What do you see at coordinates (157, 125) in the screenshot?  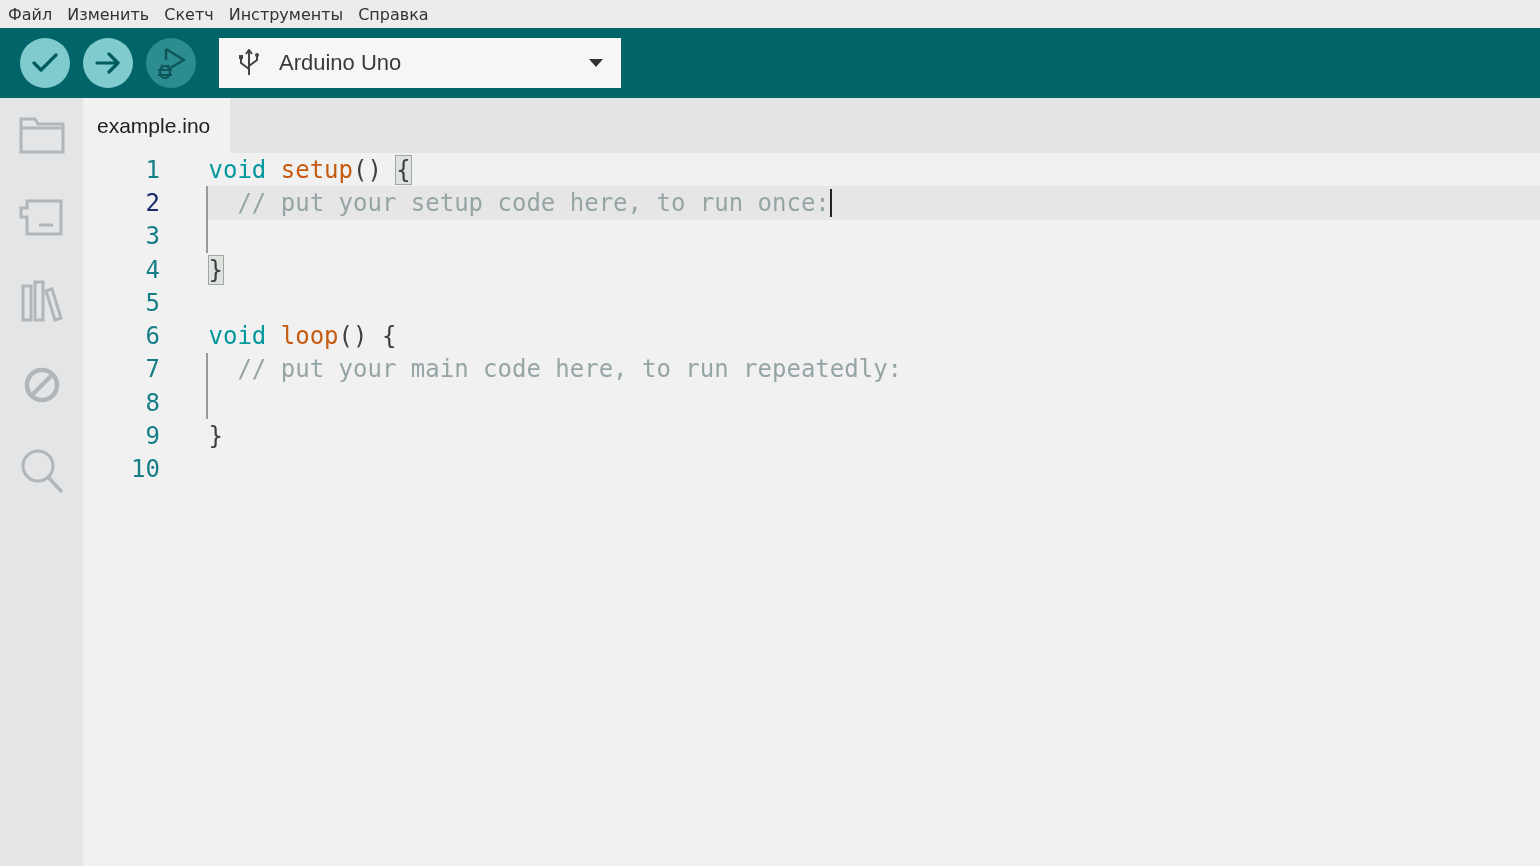 I see `file-tab: example.ino` at bounding box center [157, 125].